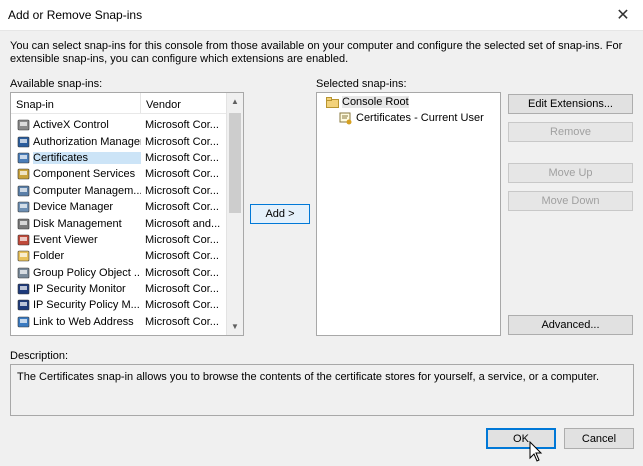 The height and width of the screenshot is (466, 643). What do you see at coordinates (87, 141) in the screenshot?
I see `snapin-name: Authorization Manager` at bounding box center [87, 141].